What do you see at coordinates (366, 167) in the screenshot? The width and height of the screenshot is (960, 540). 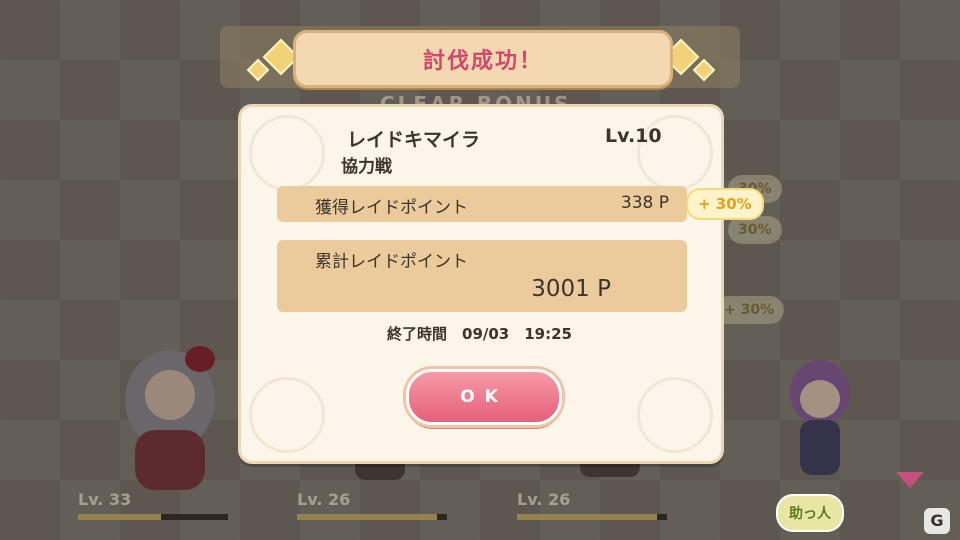 I see `battle-mode: 協力戦` at bounding box center [366, 167].